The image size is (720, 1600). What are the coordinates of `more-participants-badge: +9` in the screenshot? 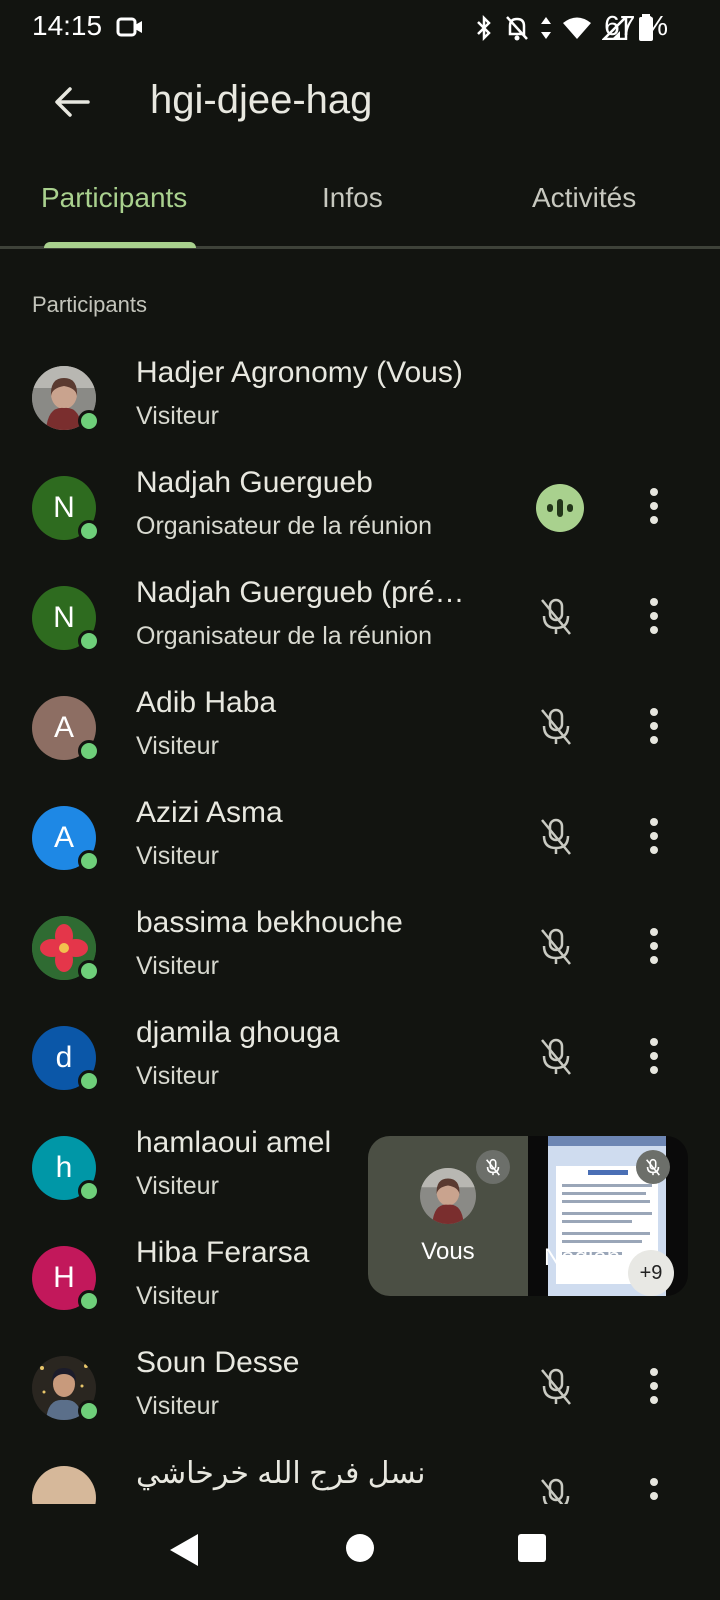 It's located at (651, 1273).